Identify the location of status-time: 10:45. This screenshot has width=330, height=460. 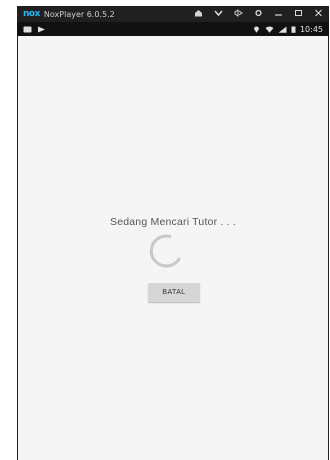
(311, 29).